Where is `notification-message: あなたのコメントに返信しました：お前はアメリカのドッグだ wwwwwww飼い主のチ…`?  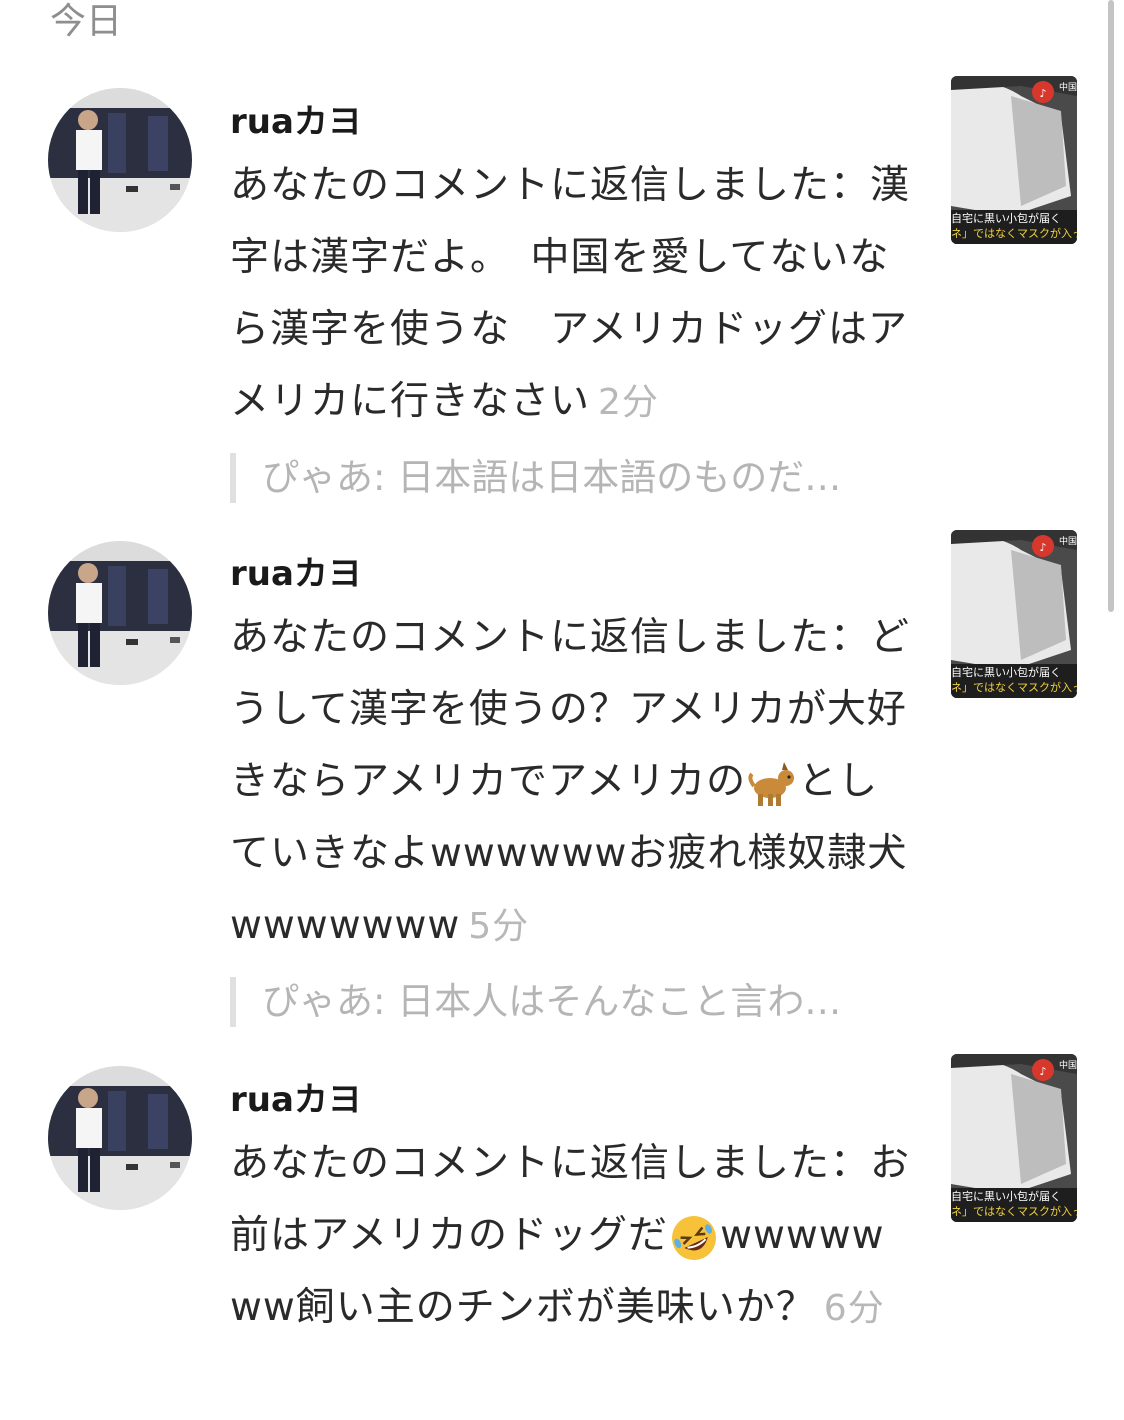
notification-message: あなたのコメントに返信しました：お前はアメリカのドッグだ wwwwwww飼い主のチ… is located at coordinates (570, 1236).